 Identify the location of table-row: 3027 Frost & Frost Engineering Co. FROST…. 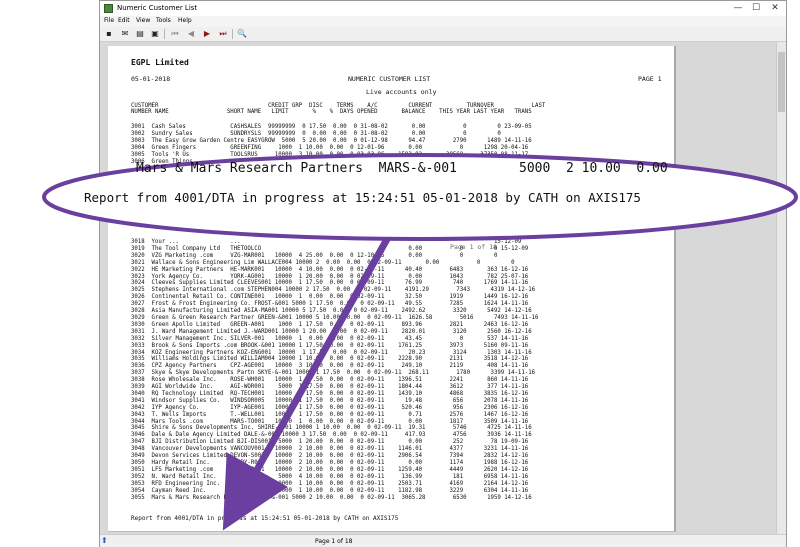
(330, 304).